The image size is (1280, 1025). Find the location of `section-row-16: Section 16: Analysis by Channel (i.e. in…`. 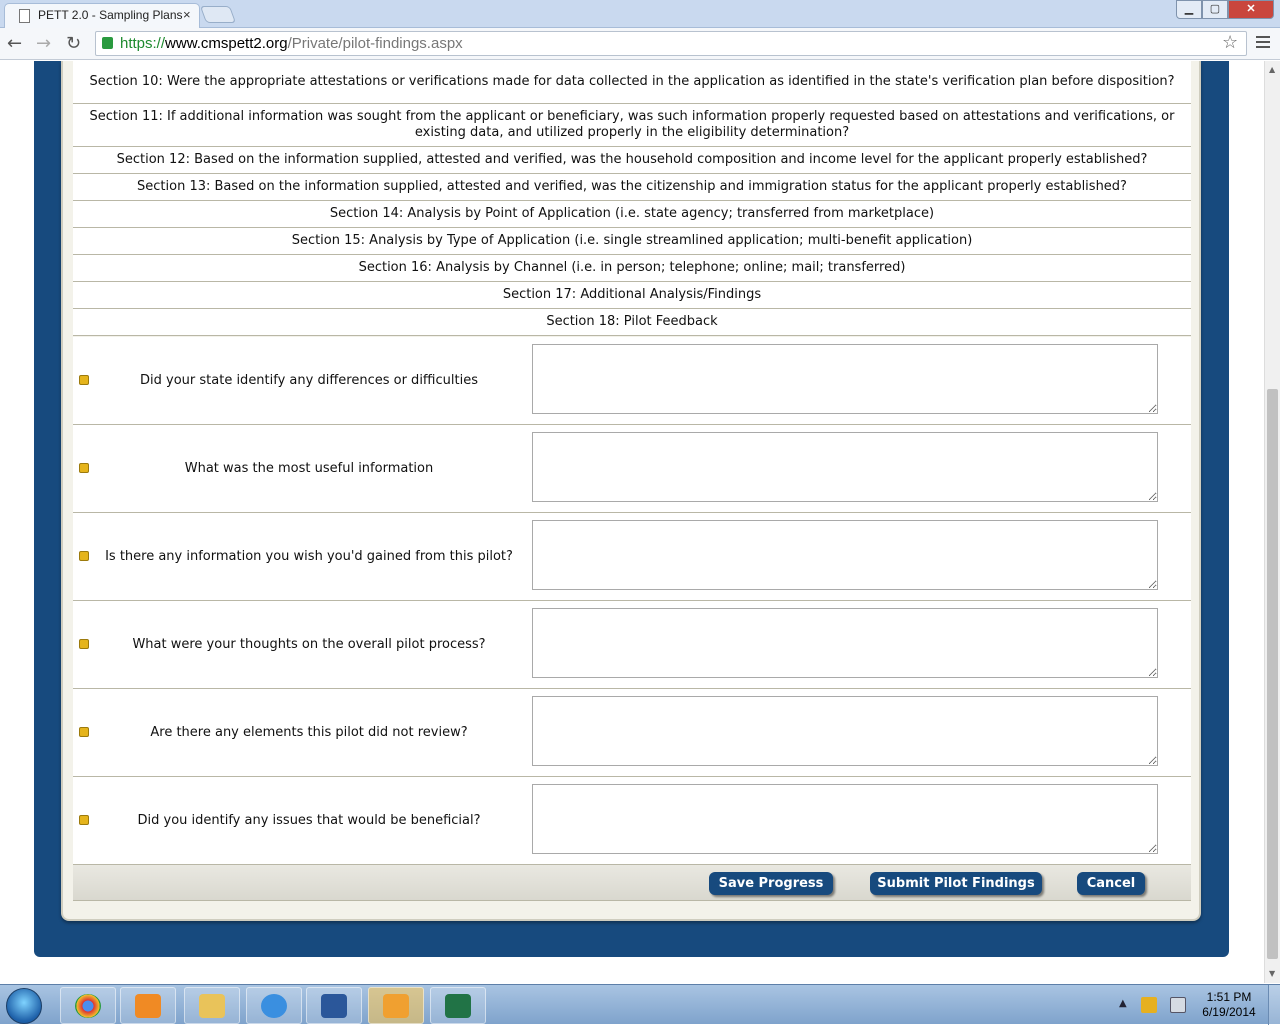

section-row-16: Section 16: Analysis by Channel (i.e. in… is located at coordinates (632, 268).